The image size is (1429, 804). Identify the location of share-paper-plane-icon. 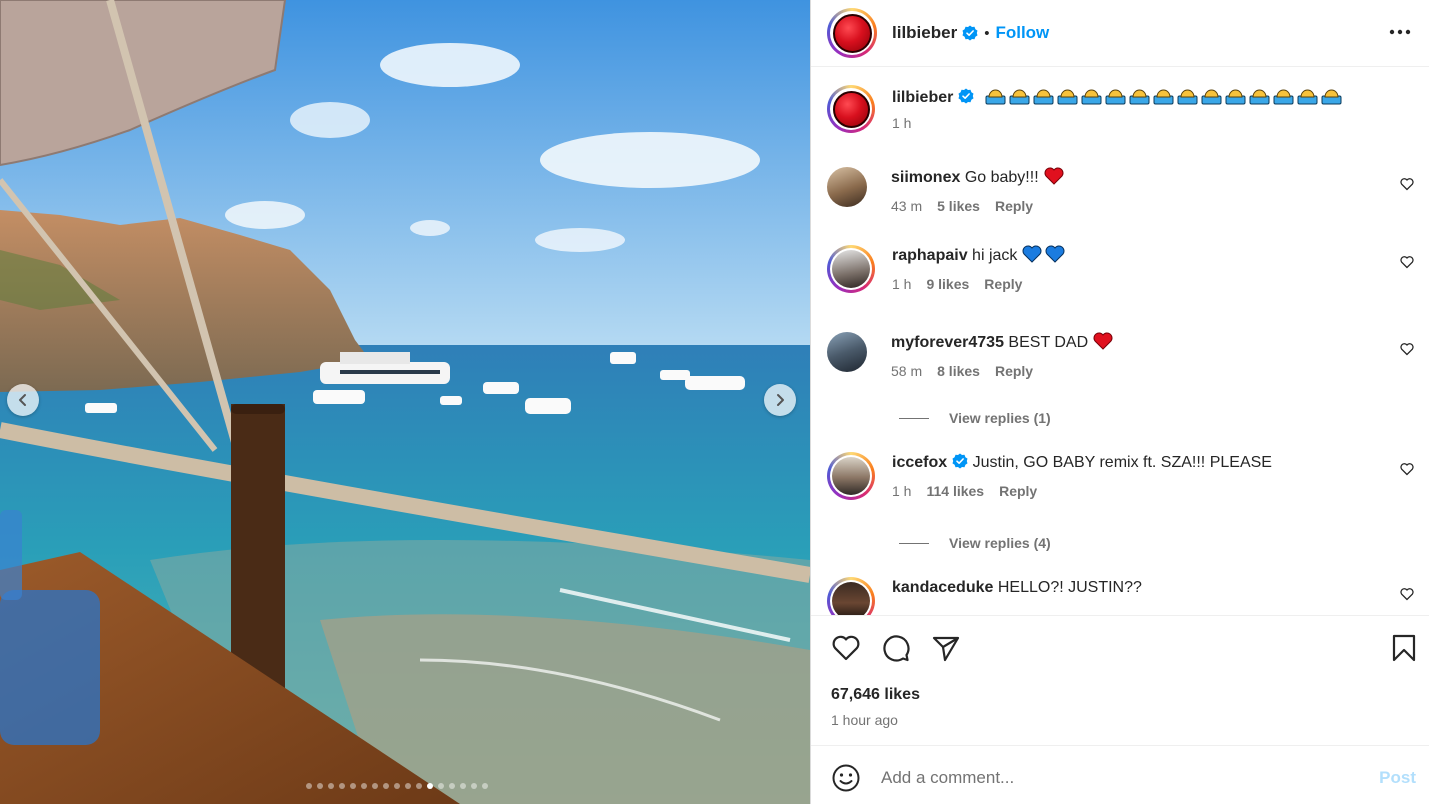
(946, 648).